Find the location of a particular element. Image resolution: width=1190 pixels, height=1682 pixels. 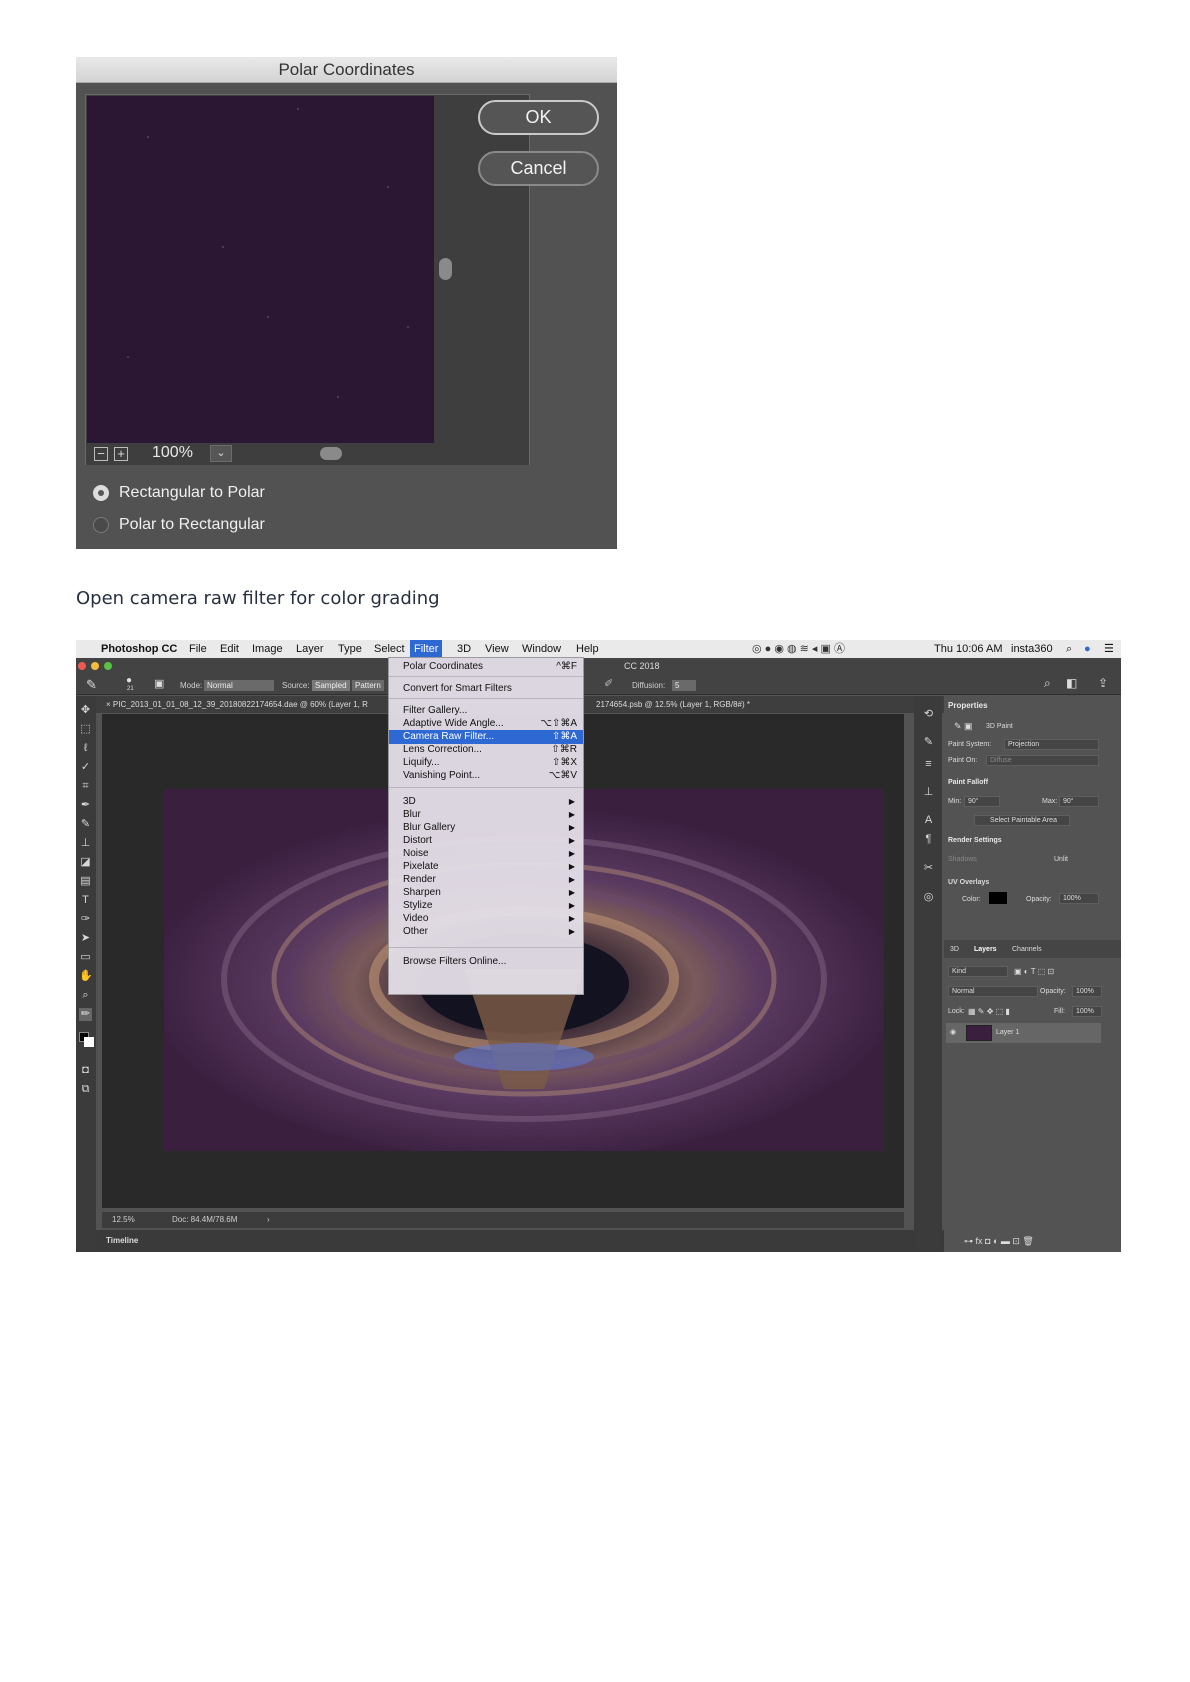

zoom-in-button: + is located at coordinates (121, 454).